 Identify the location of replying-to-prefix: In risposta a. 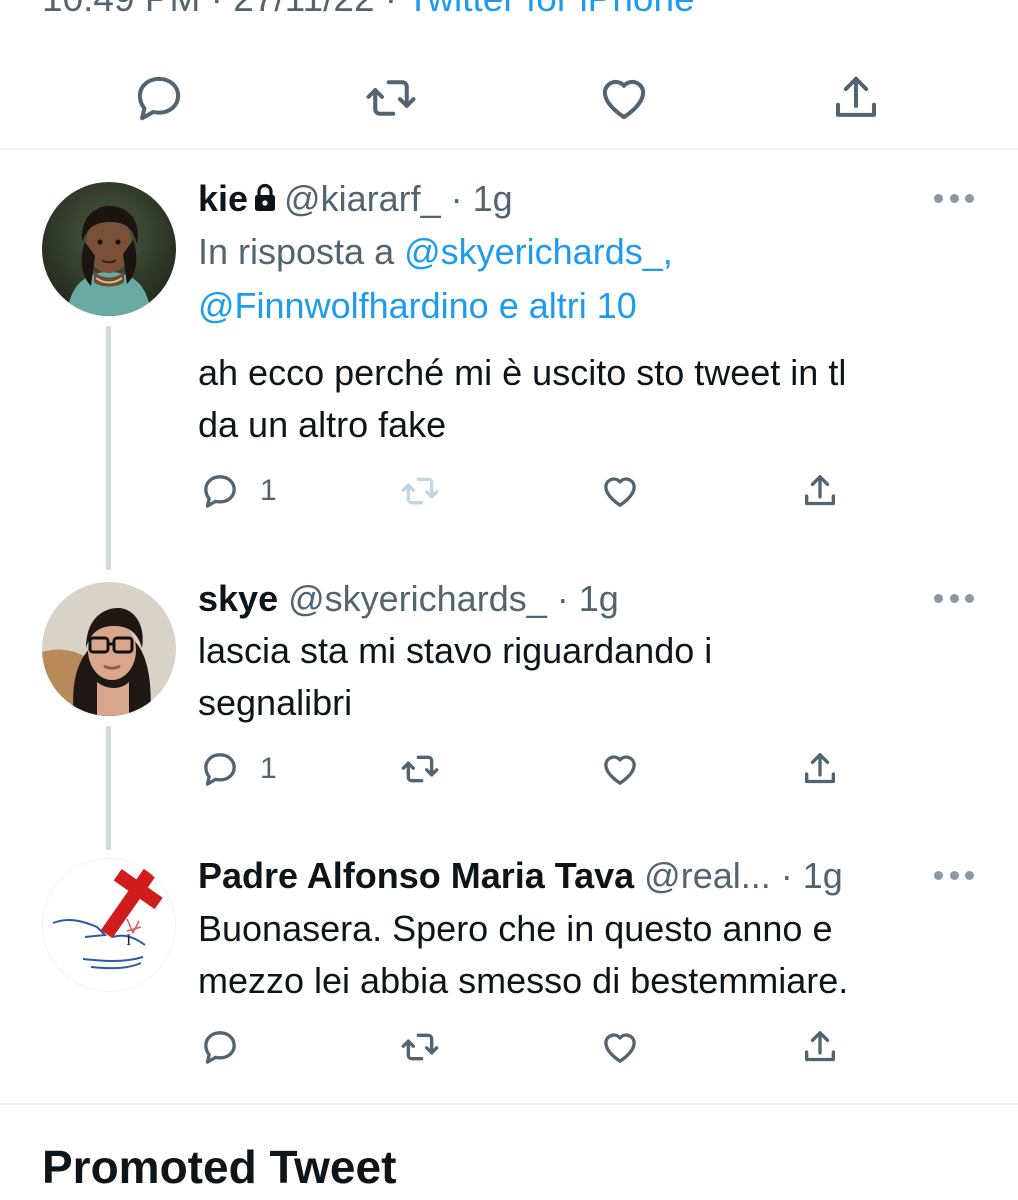
(301, 251).